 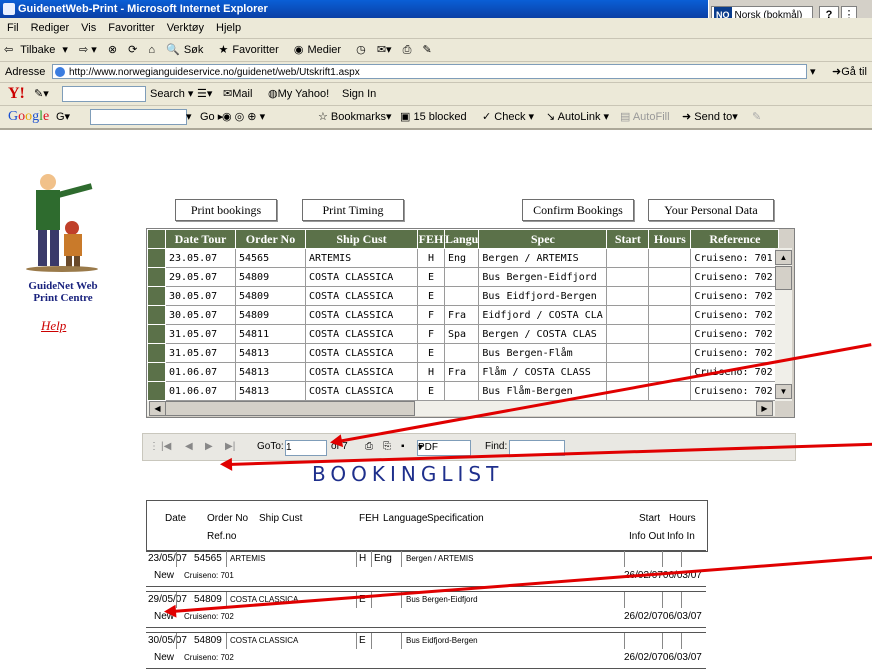 What do you see at coordinates (138, 117) in the screenshot?
I see `google-search-input` at bounding box center [138, 117].